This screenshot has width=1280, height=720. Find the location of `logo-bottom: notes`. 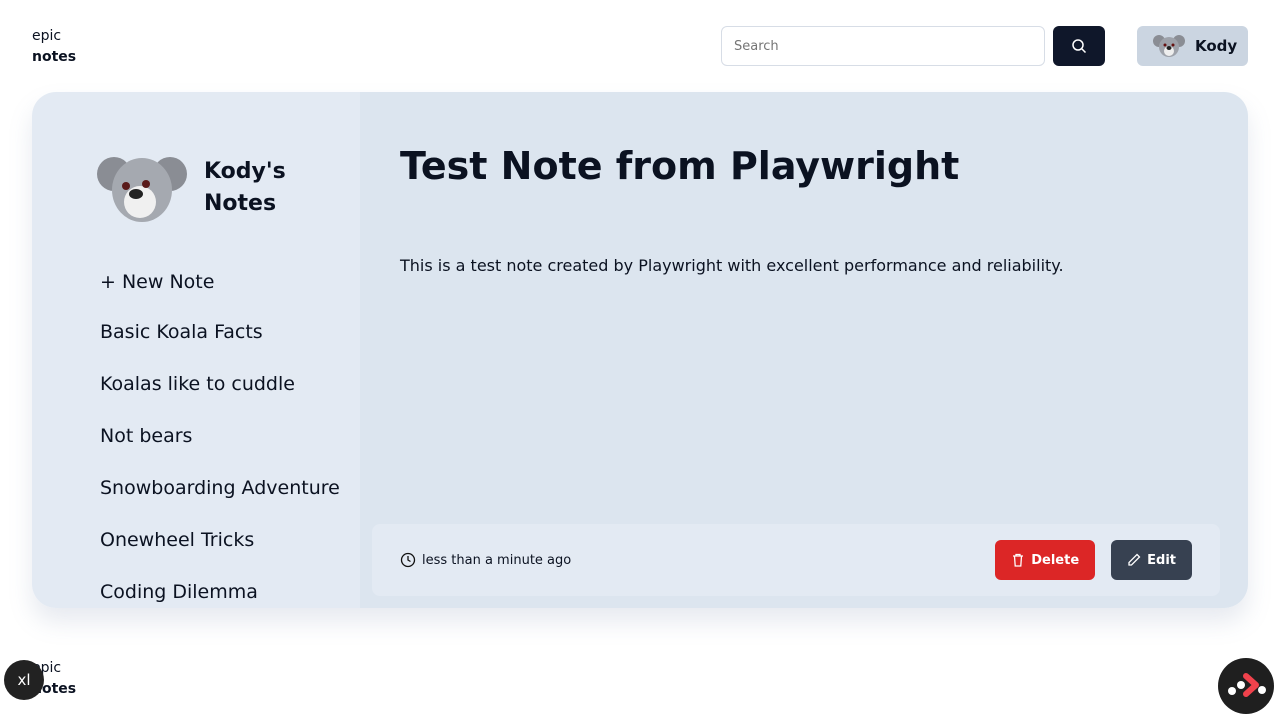

logo-bottom: notes is located at coordinates (54, 57).